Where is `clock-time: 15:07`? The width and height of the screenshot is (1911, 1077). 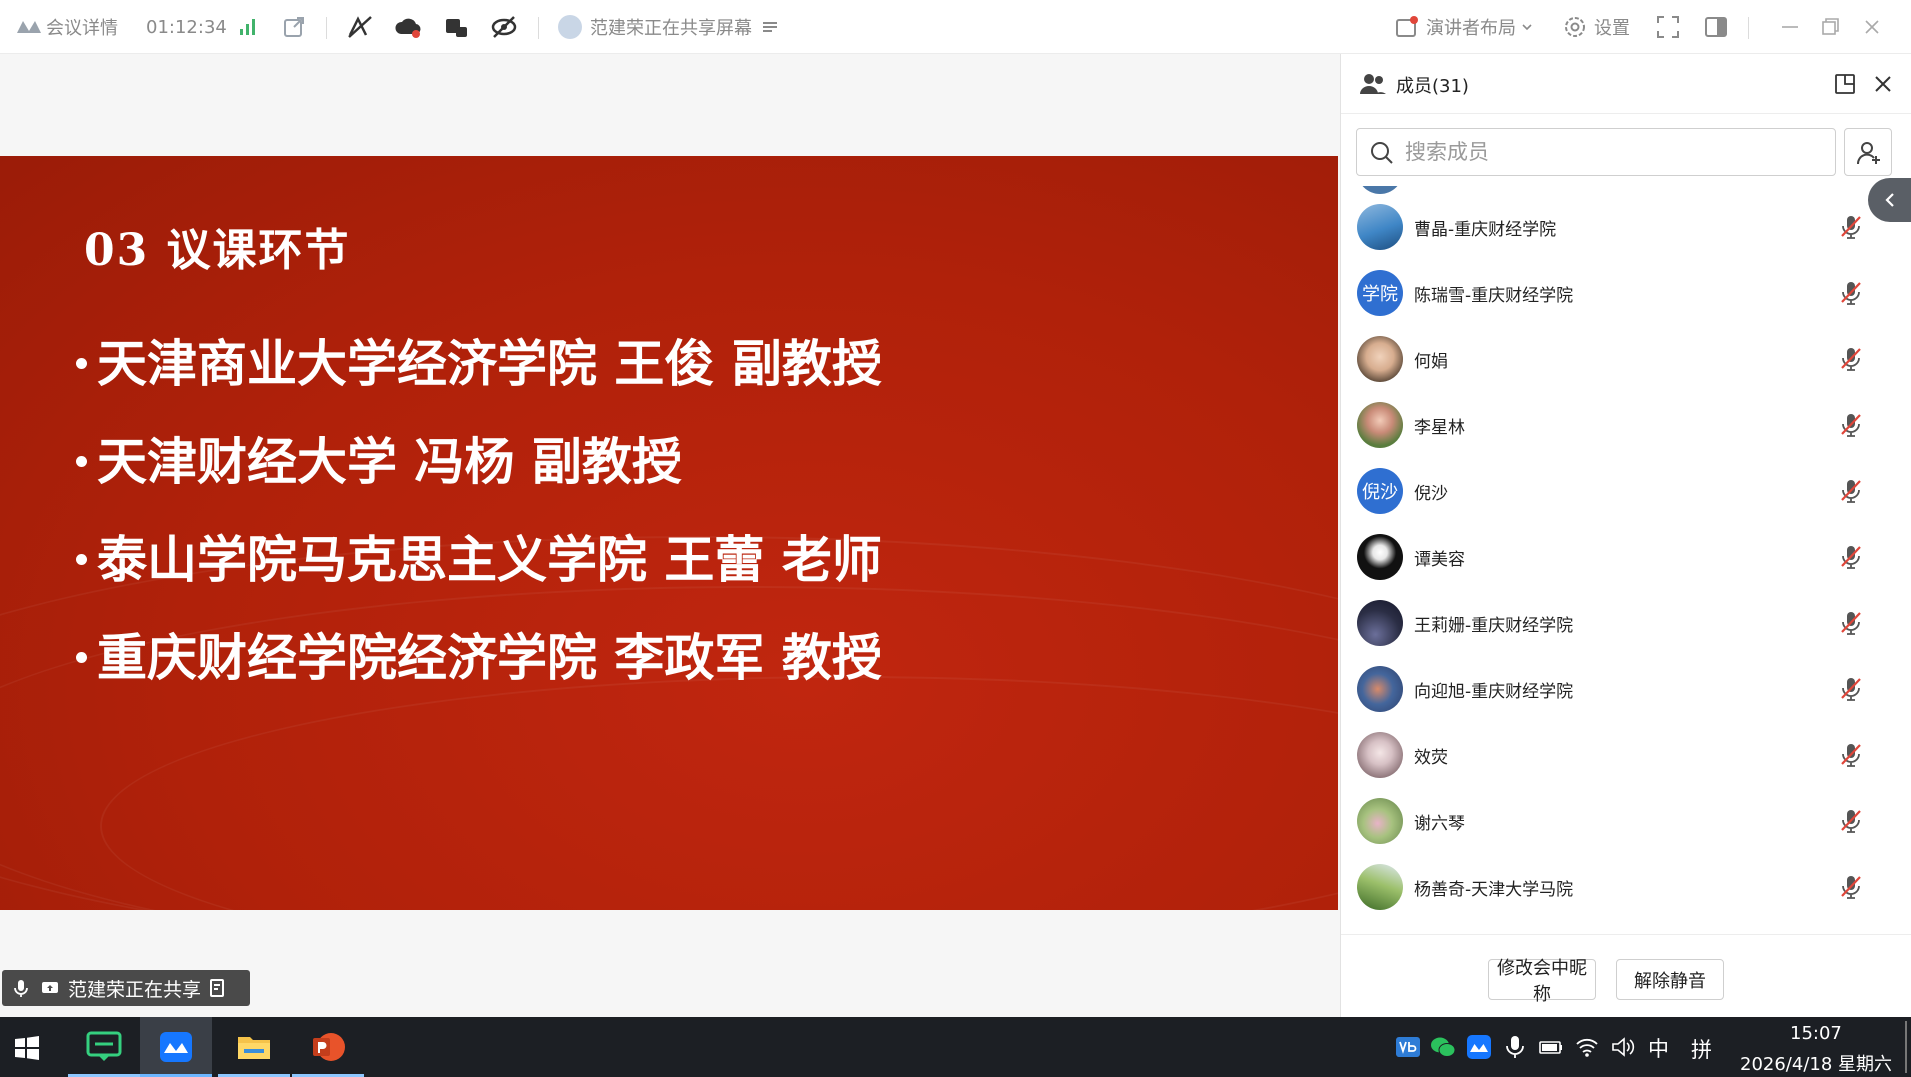 clock-time: 15:07 is located at coordinates (1816, 1033).